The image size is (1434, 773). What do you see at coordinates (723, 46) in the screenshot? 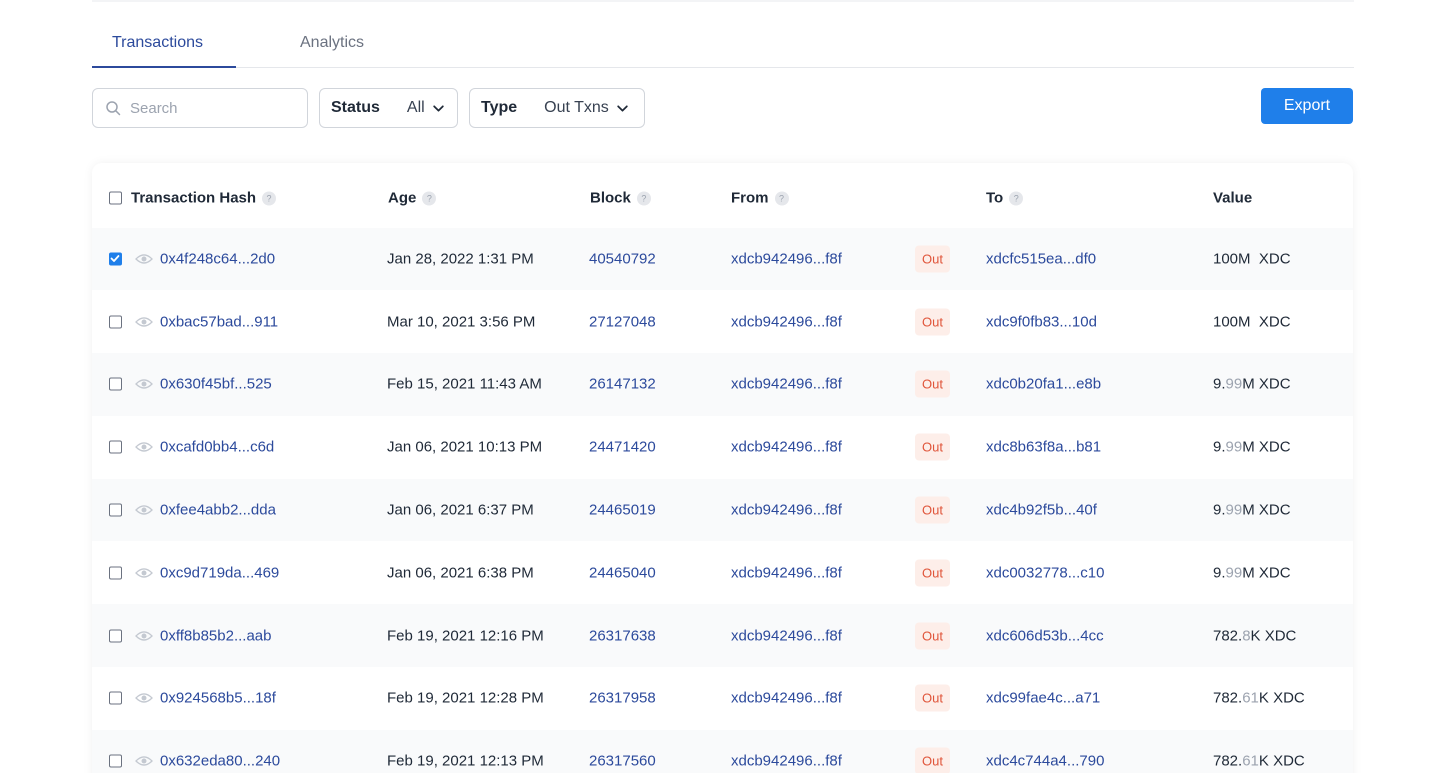
I see `tab-bar: Transactions Analytics` at bounding box center [723, 46].